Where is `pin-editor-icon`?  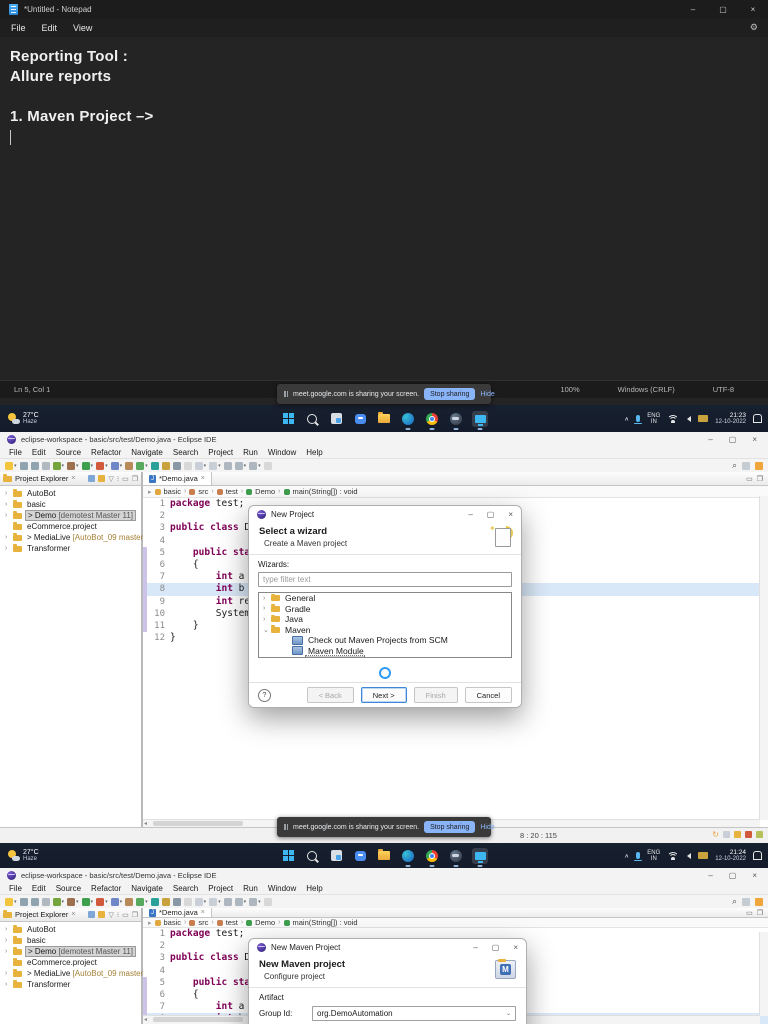 pin-editor-icon is located at coordinates (267, 901).